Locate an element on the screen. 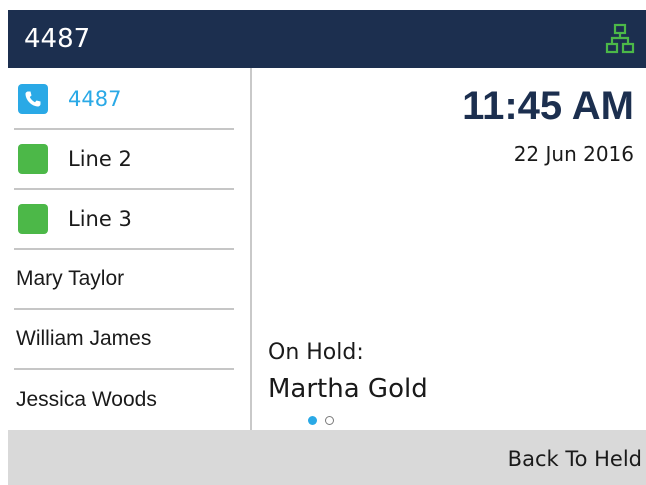  header-title: 4487 is located at coordinates (57, 39).